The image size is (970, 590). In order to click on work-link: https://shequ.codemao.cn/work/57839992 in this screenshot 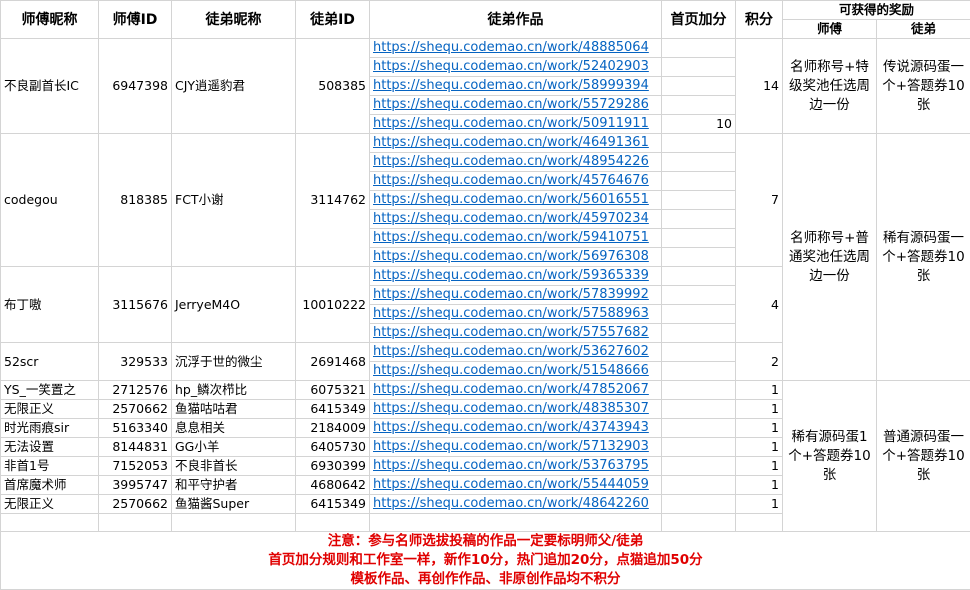, I will do `click(515, 295)`.